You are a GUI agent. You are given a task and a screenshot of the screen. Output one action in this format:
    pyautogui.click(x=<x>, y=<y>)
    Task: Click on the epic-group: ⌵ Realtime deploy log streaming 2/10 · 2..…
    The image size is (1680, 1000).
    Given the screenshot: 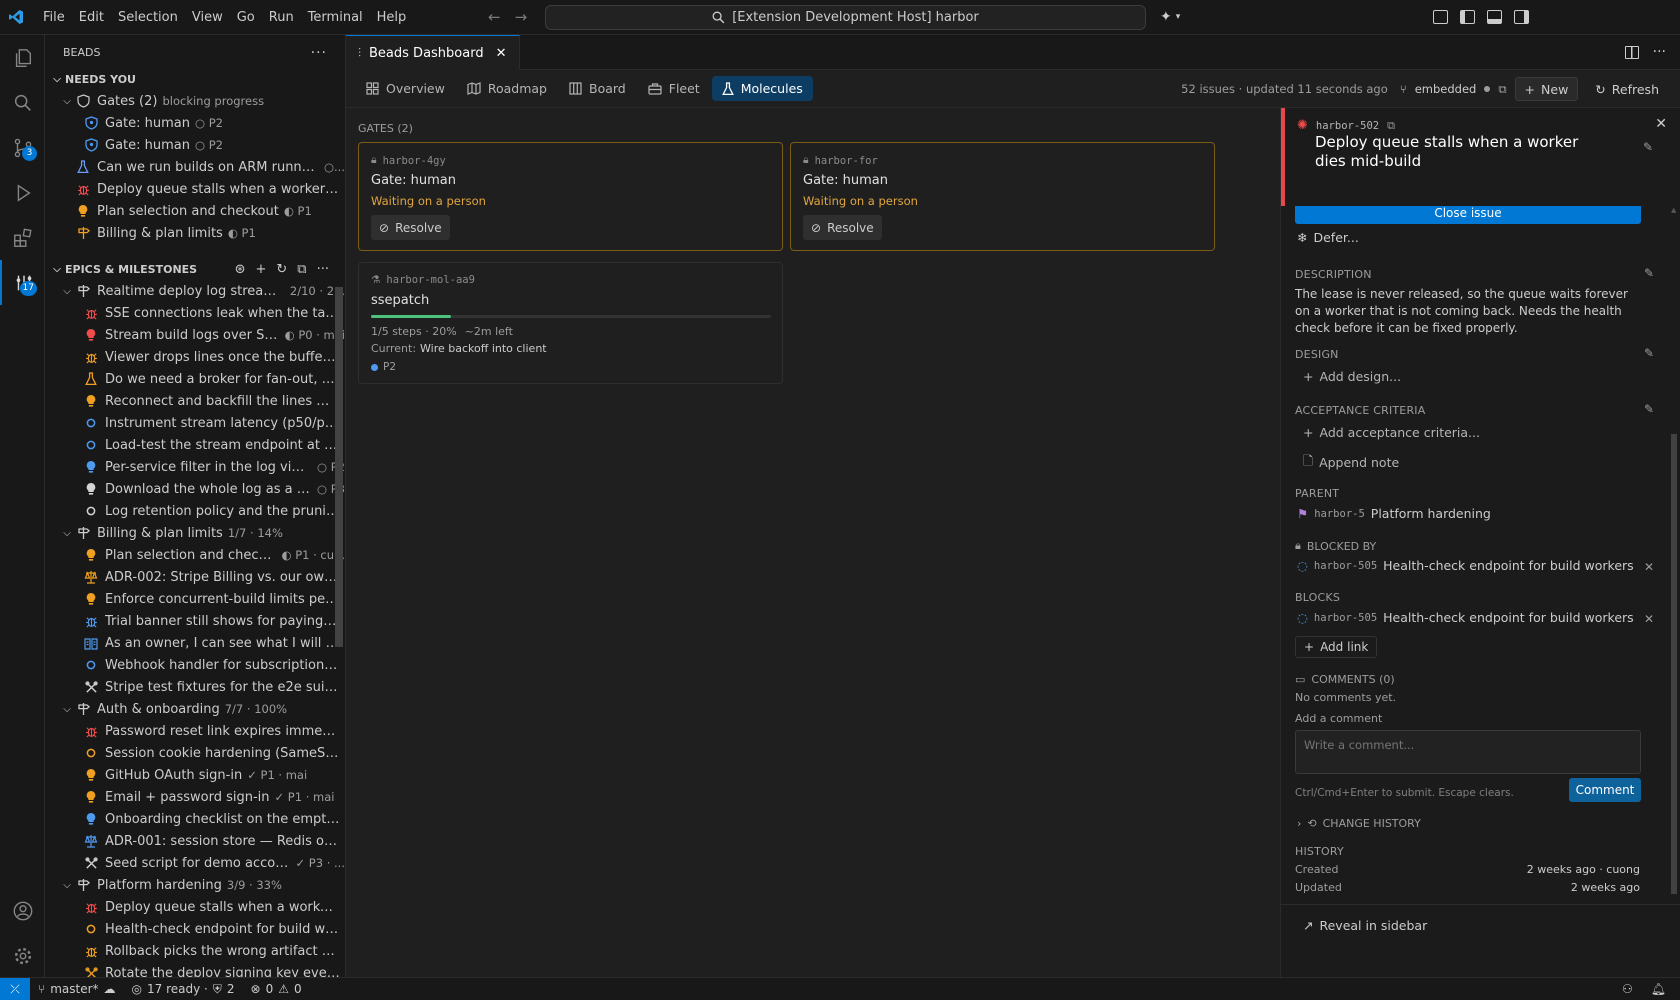 What is the action you would take?
    pyautogui.click(x=195, y=291)
    